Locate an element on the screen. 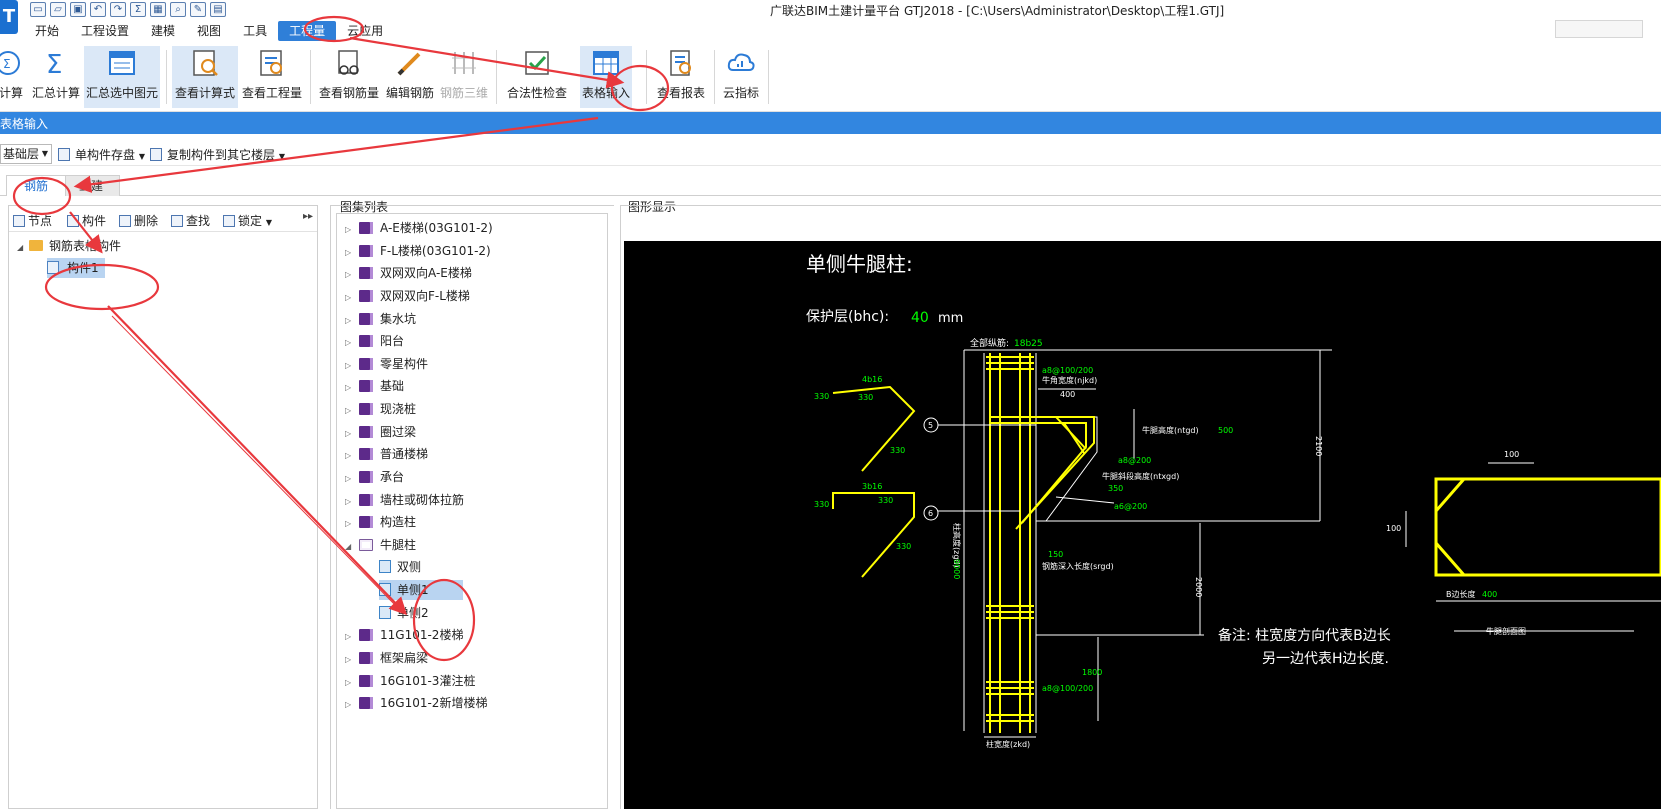 The width and height of the screenshot is (1661, 809). menu-cloud: 云应用 is located at coordinates (365, 31).